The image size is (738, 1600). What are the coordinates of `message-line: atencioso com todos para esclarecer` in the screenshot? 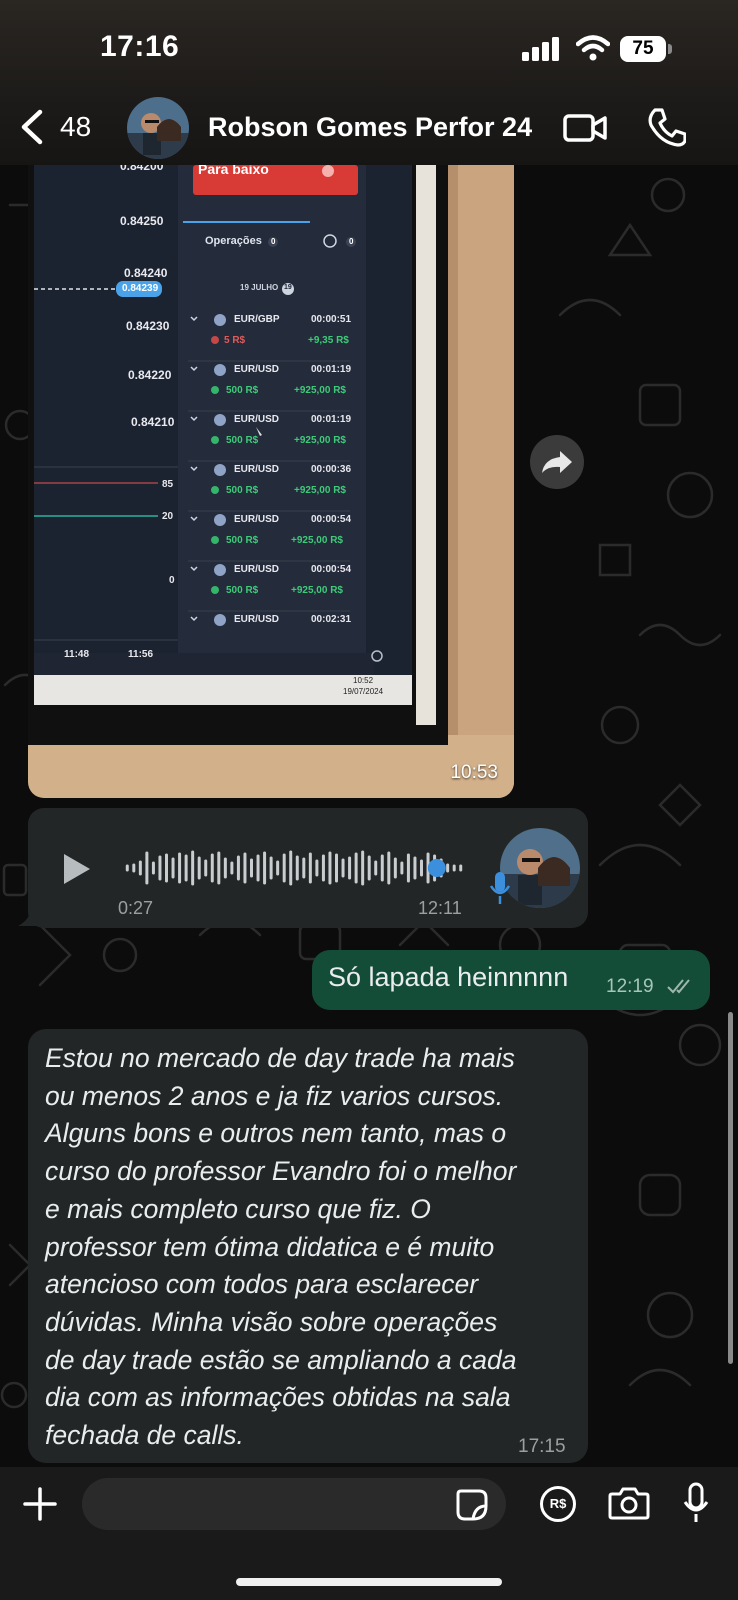 It's located at (262, 1284).